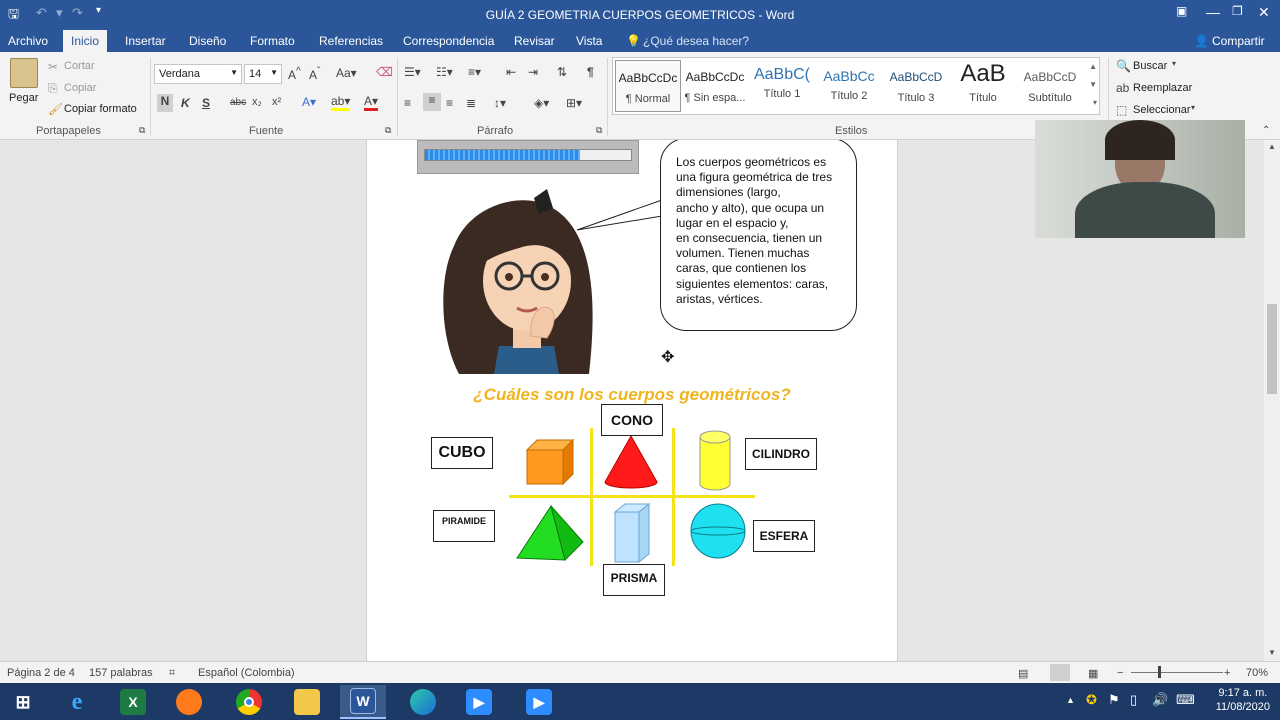 This screenshot has width=1280, height=720. Describe the element at coordinates (198, 74) in the screenshot. I see `font-name-combo: Verdana ▼` at that location.